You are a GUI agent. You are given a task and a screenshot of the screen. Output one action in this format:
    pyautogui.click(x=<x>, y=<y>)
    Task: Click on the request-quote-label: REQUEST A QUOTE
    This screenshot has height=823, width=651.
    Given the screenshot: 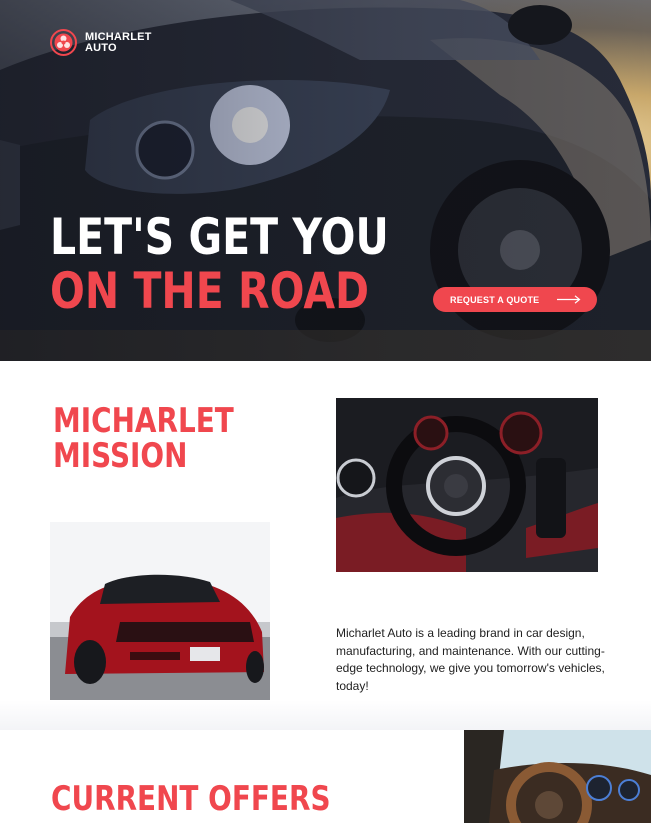 What is the action you would take?
    pyautogui.click(x=495, y=299)
    